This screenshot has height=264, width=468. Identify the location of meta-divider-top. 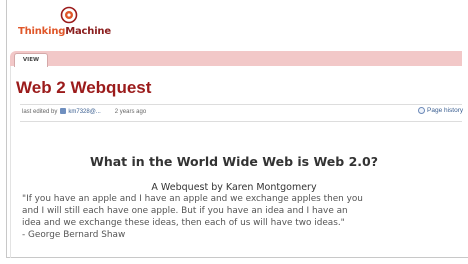
(241, 104).